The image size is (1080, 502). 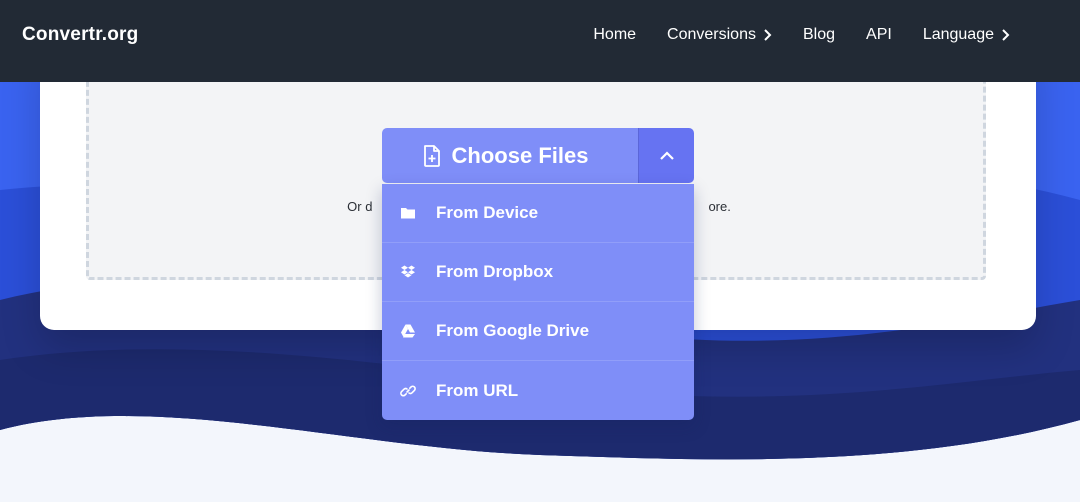 What do you see at coordinates (958, 34) in the screenshot?
I see `nav-language-label: Language` at bounding box center [958, 34].